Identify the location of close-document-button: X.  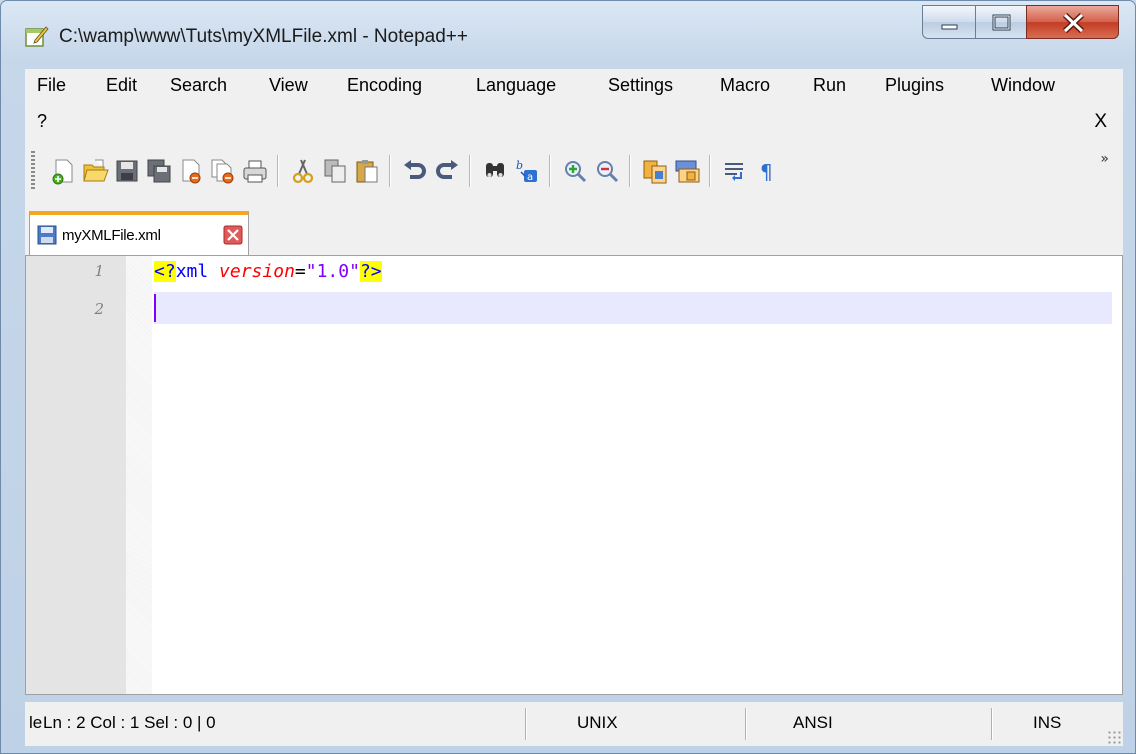
(1100, 122).